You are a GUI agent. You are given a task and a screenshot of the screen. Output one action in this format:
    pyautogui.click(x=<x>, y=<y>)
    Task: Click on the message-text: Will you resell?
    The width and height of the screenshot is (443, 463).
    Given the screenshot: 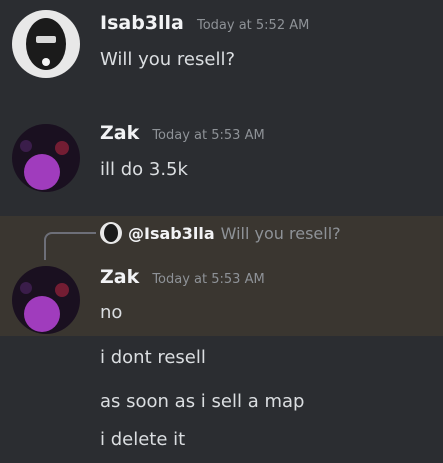 What is the action you would take?
    pyautogui.click(x=168, y=59)
    